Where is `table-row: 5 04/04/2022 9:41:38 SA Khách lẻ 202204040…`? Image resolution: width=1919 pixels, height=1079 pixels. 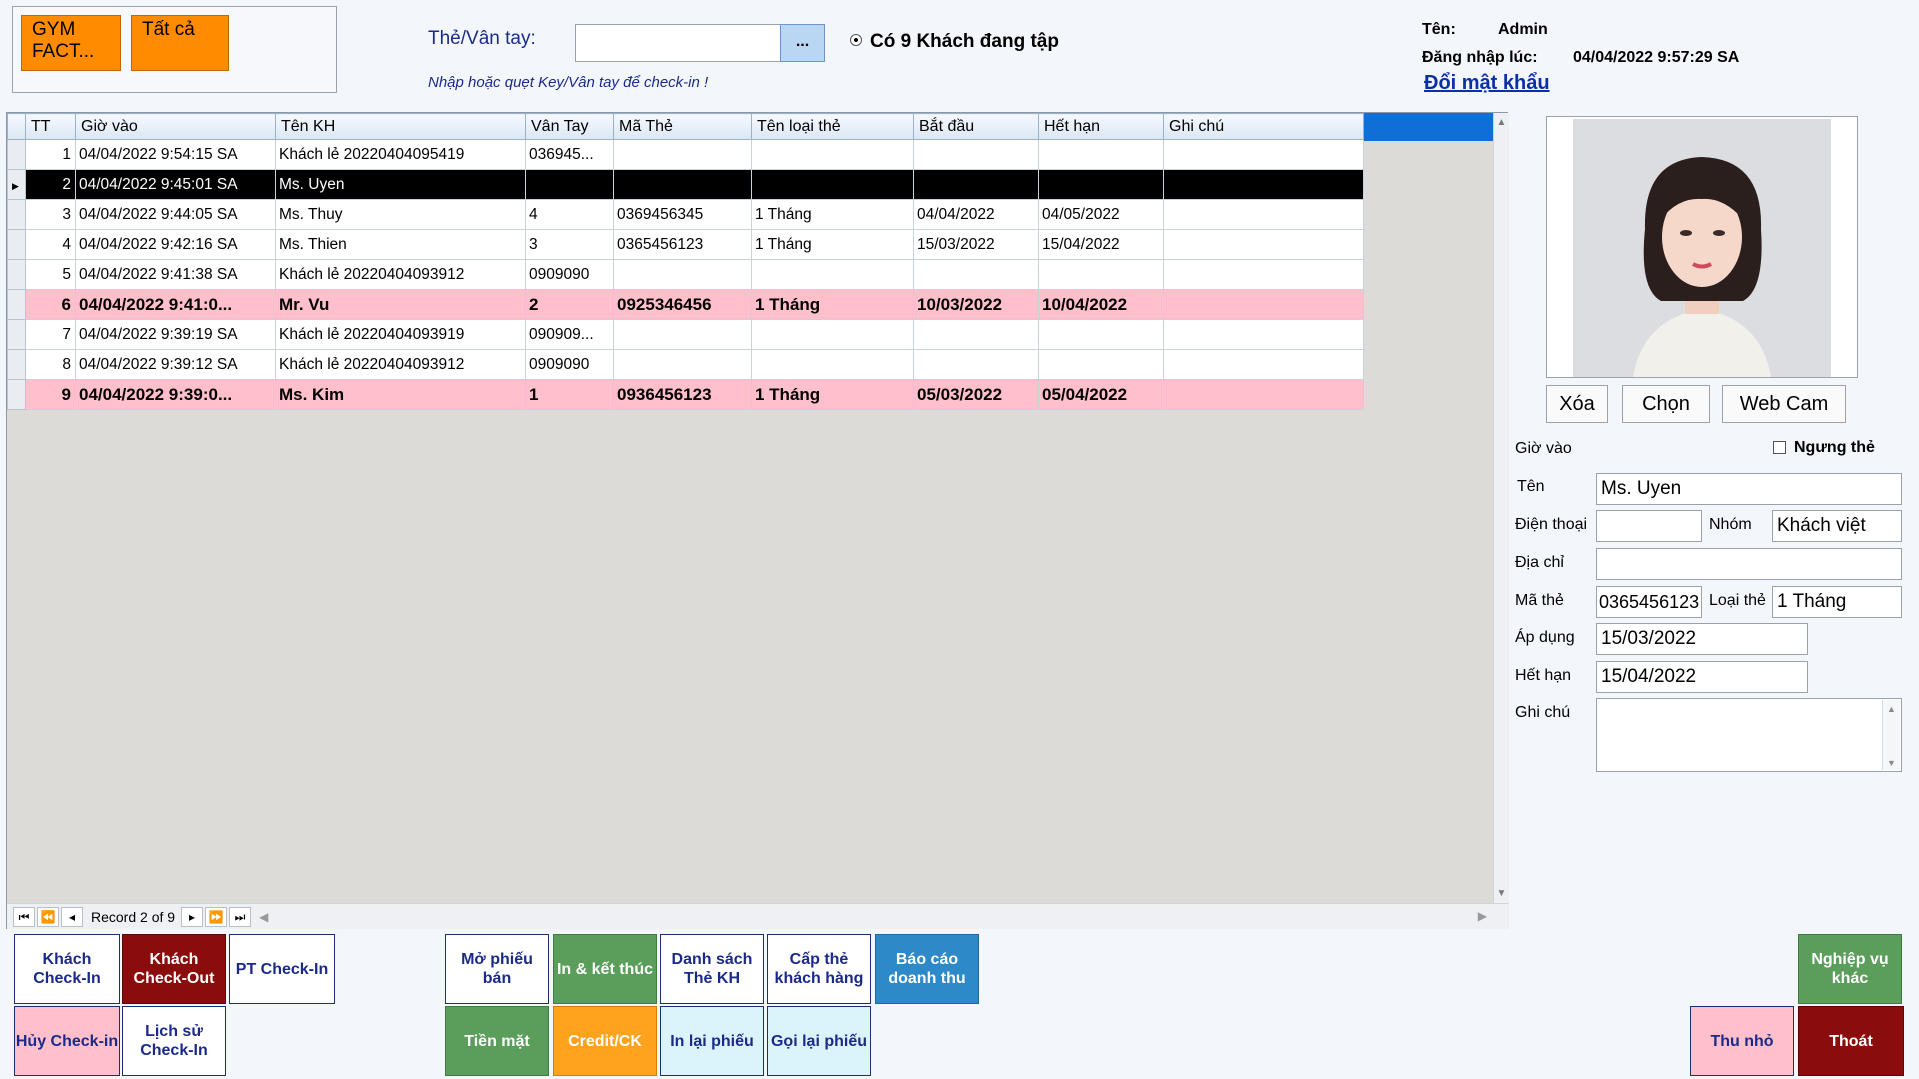 table-row: 5 04/04/2022 9:41:38 SA Khách lẻ 202204040… is located at coordinates (685, 274).